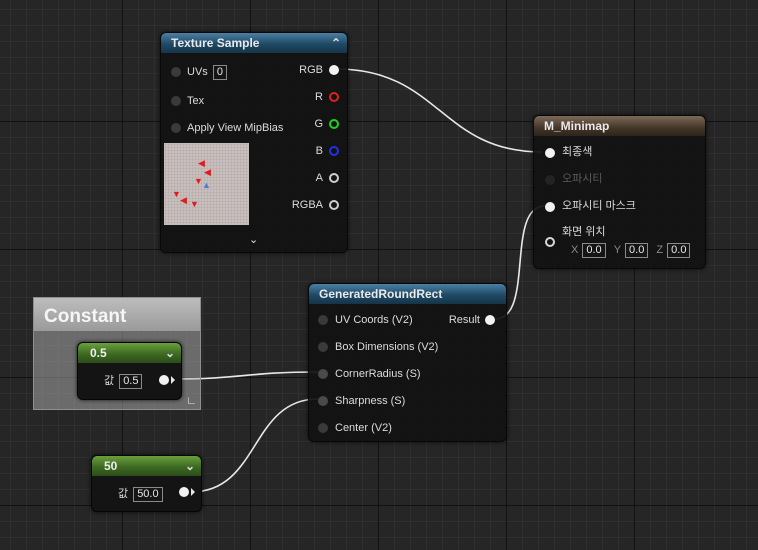  Describe the element at coordinates (575, 250) in the screenshot. I see `x-label: X` at that location.